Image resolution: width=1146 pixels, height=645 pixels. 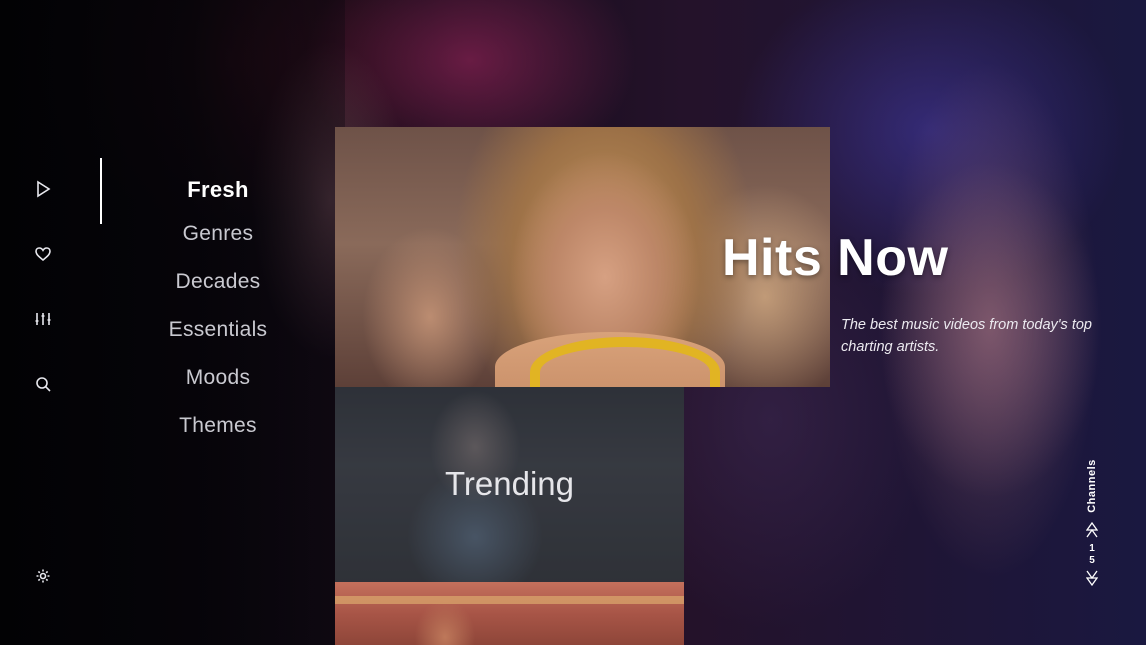 I want to click on mixer-button, so click(x=43, y=319).